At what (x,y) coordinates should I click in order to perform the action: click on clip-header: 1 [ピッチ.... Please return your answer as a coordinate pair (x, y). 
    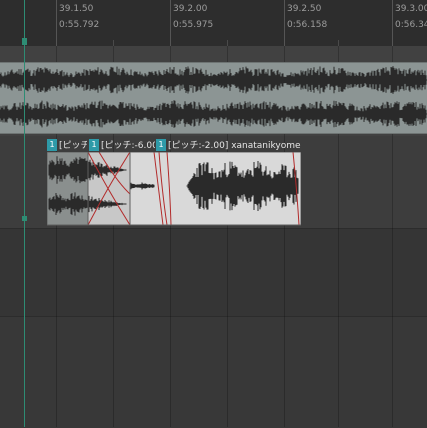
    Looking at the image, I should click on (67, 144).